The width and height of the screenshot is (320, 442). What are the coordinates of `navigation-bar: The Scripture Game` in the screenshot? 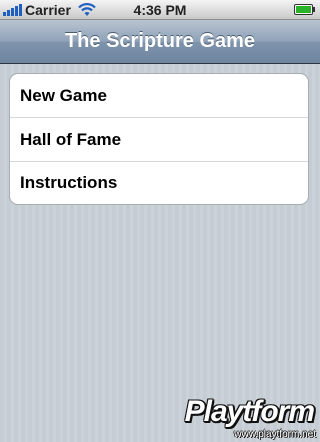 It's located at (160, 42).